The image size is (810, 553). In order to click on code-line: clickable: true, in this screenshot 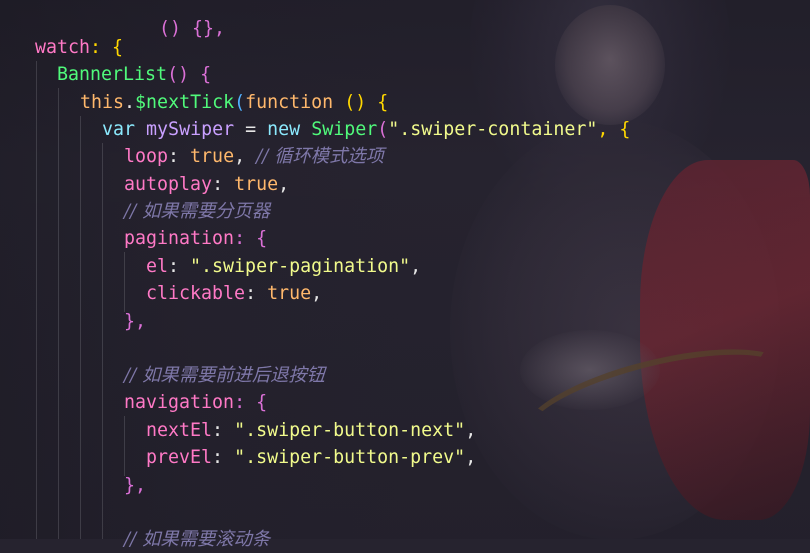, I will do `click(234, 293)`.